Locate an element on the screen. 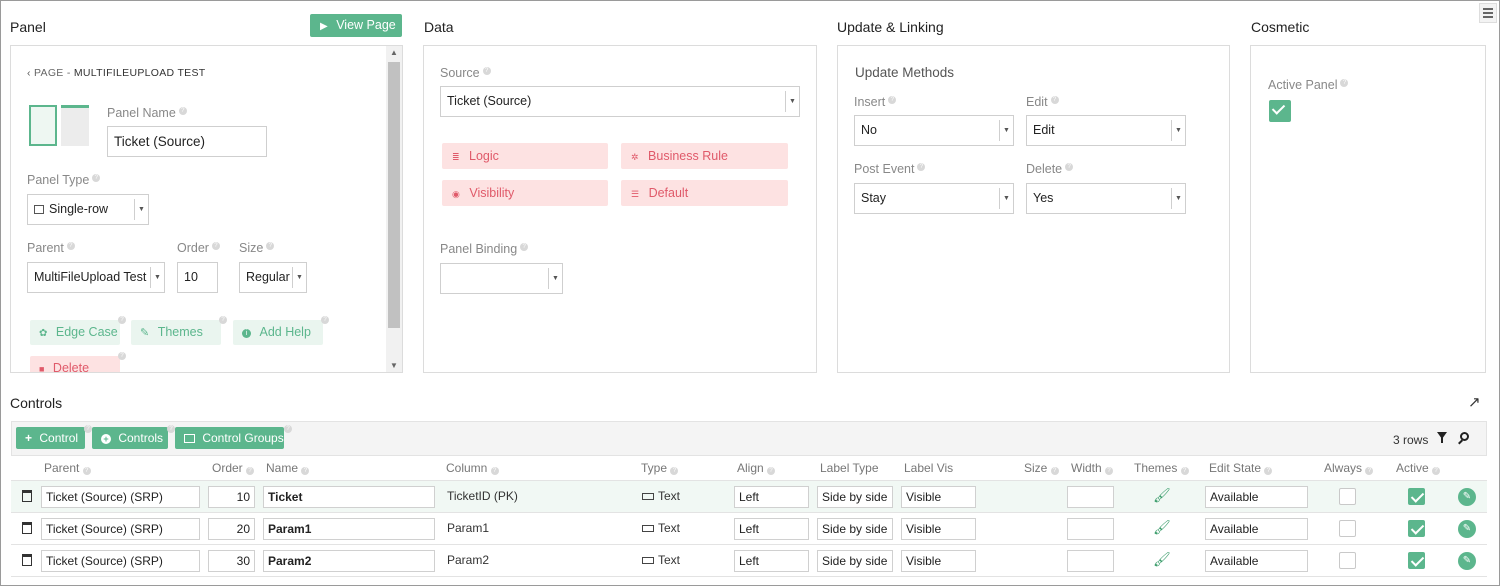 This screenshot has height=586, width=1500. name-cell: Param1 is located at coordinates (349, 529).